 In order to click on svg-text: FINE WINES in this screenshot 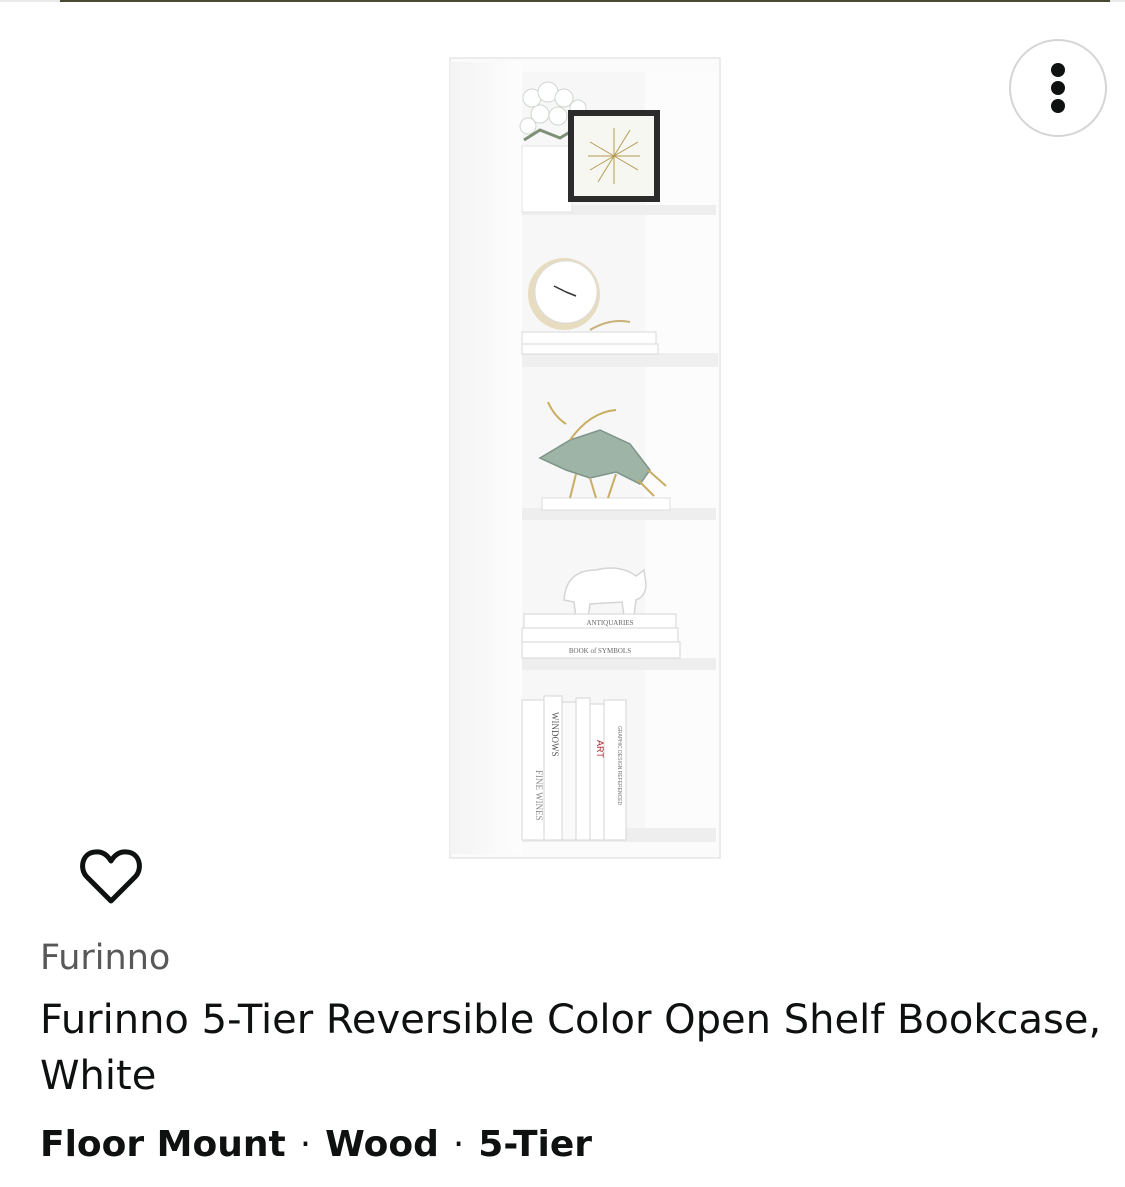, I will do `click(539, 795)`.